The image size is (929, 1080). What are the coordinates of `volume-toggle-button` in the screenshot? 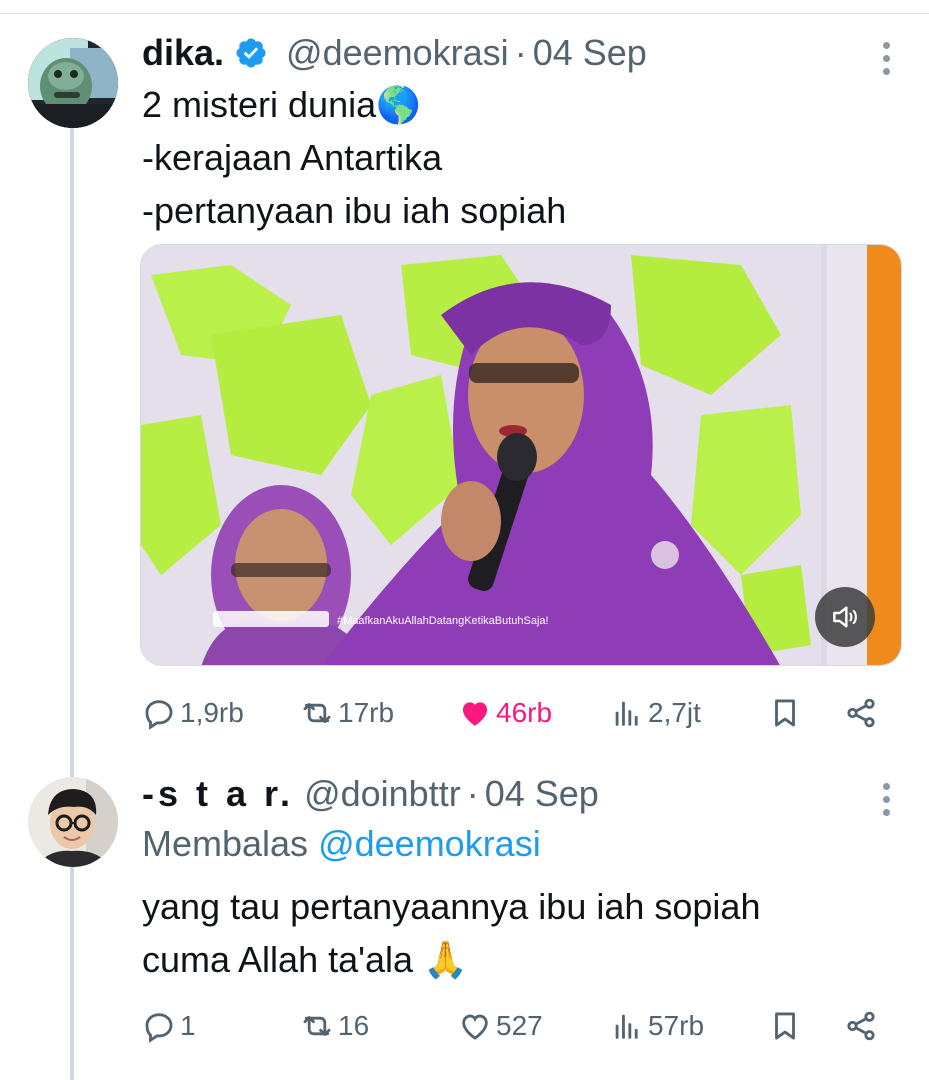 It's located at (845, 617).